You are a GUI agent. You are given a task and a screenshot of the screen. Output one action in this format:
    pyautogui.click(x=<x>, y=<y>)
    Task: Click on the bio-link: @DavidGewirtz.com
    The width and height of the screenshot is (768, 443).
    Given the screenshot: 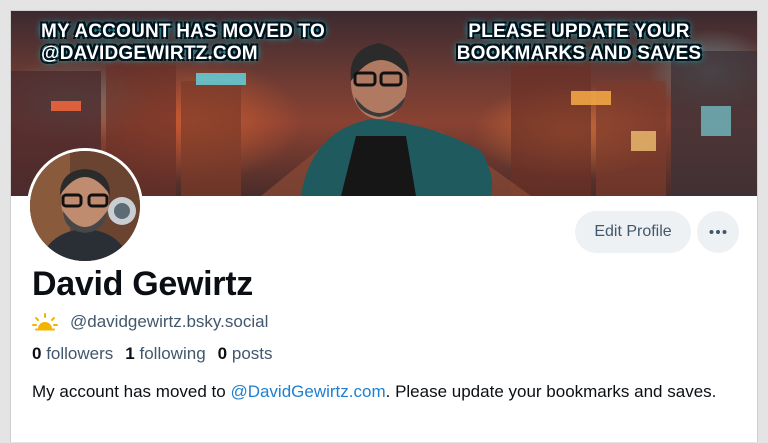 What is the action you would take?
    pyautogui.click(x=307, y=391)
    